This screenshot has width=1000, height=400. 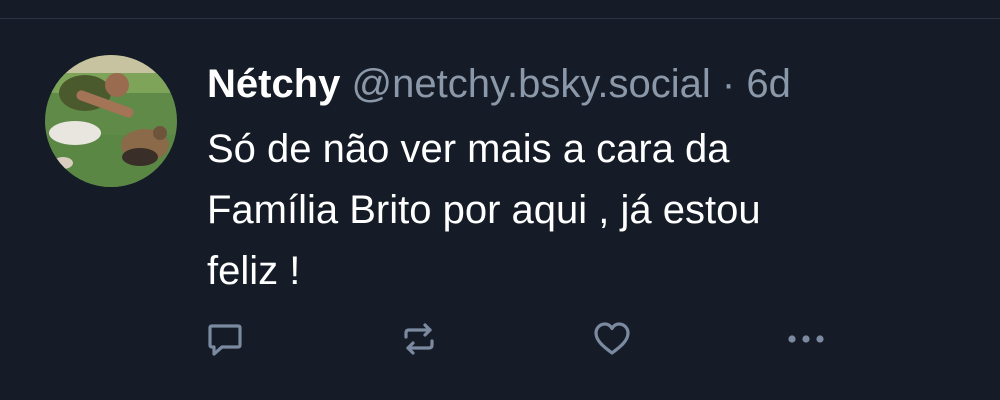 I want to click on more-options-button, so click(x=806, y=339).